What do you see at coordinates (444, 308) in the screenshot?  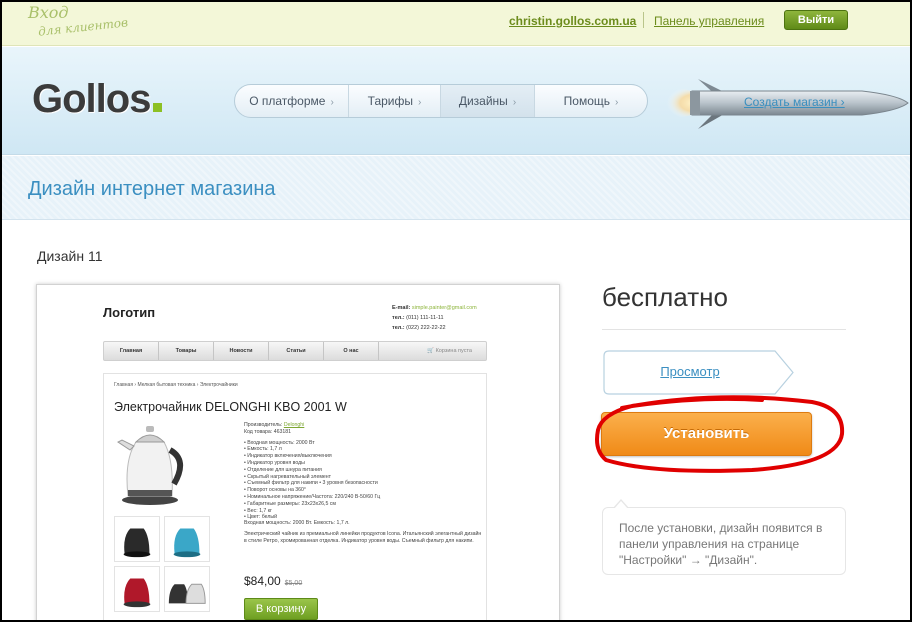 I see `preview-email-value: simple.painter@gmail.com` at bounding box center [444, 308].